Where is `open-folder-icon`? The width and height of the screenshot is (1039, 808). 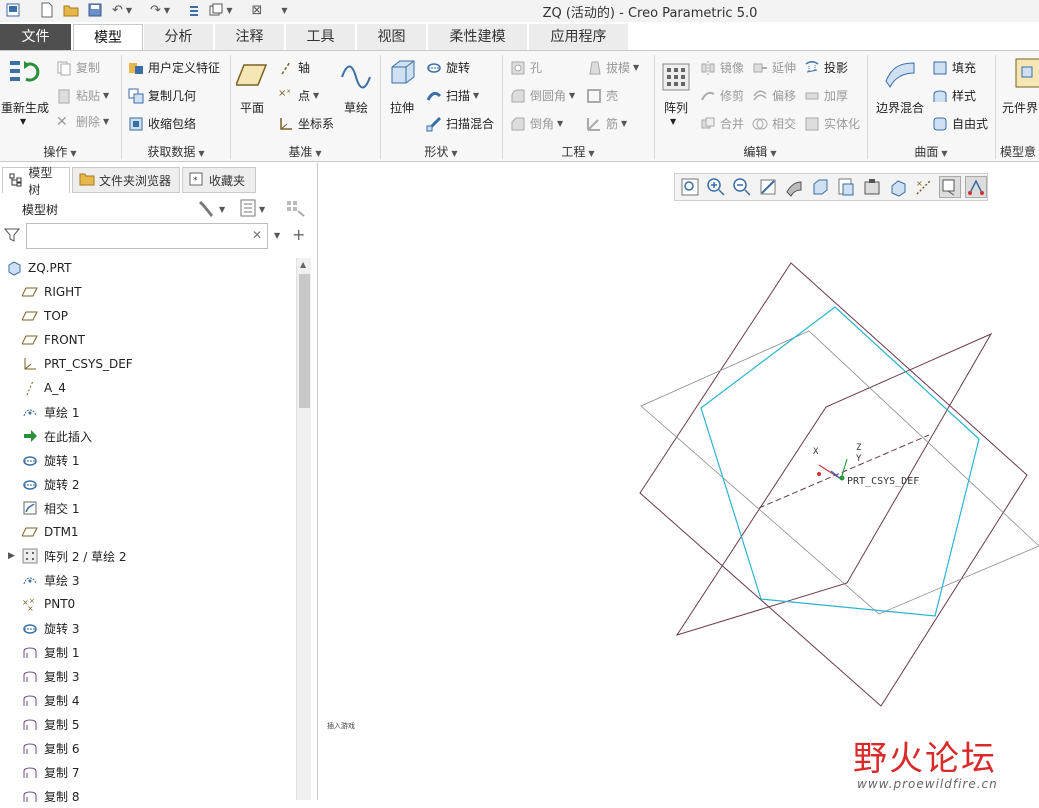 open-folder-icon is located at coordinates (71, 10).